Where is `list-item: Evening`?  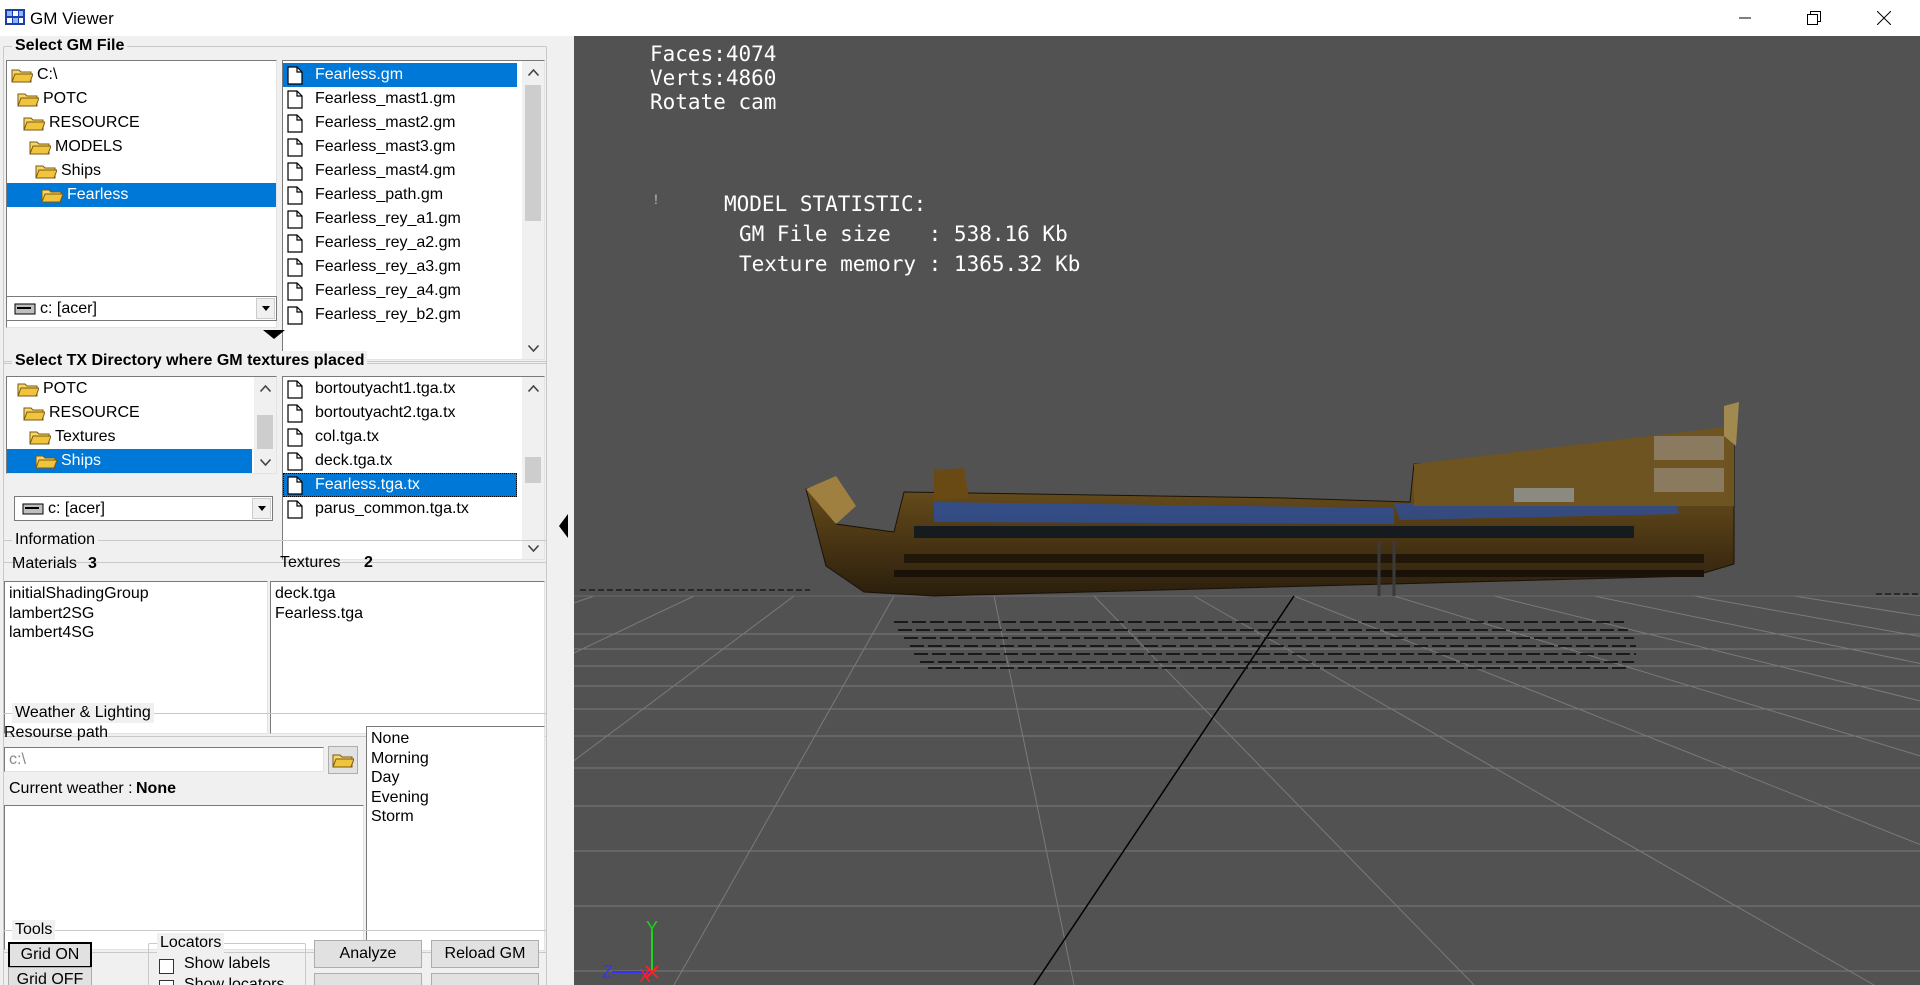 list-item: Evening is located at coordinates (400, 798).